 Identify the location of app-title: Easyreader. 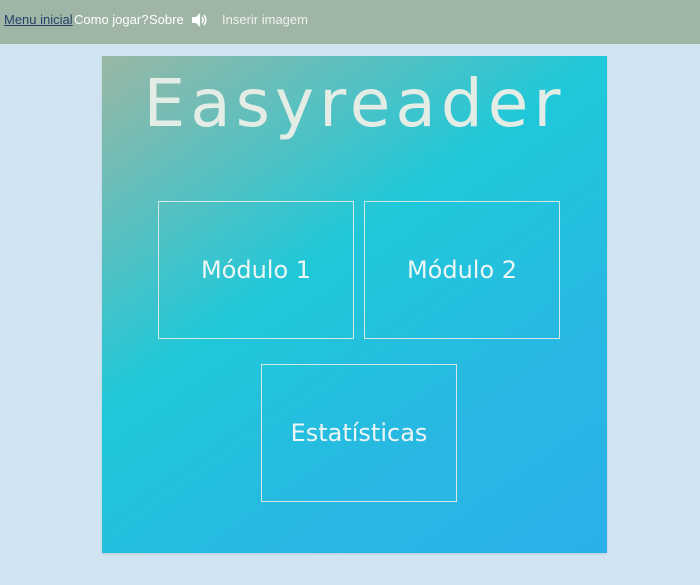
(354, 103).